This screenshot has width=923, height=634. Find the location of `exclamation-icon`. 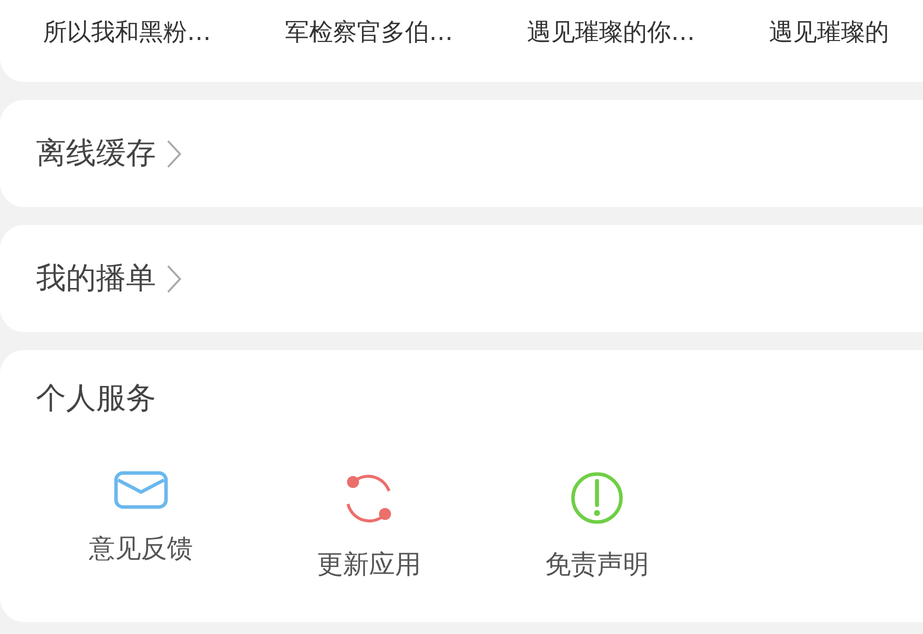

exclamation-icon is located at coordinates (597, 498).